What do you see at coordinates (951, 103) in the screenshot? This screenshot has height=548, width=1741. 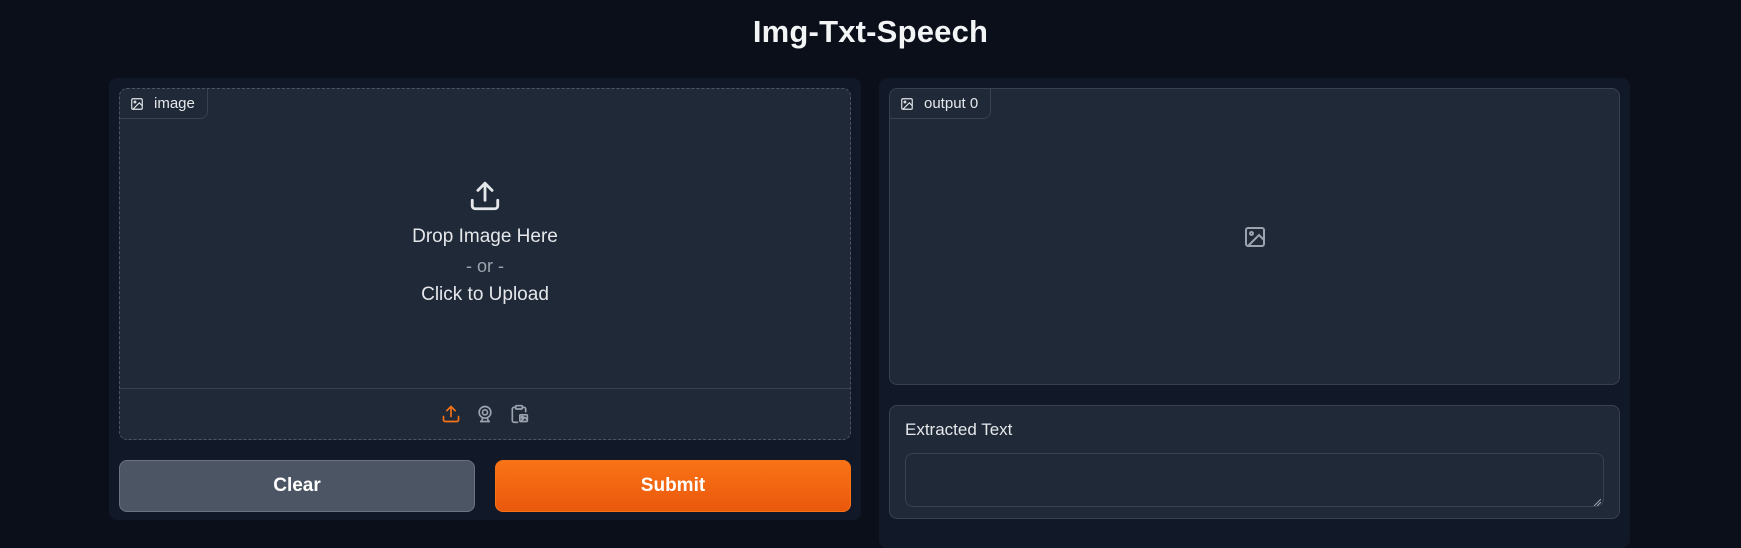 I see `output-image-label-text: output 0` at bounding box center [951, 103].